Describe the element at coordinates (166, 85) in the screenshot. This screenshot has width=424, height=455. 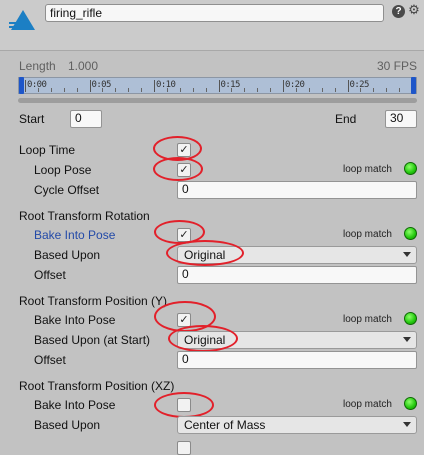
I see `ruler-tick-label: 0:10` at that location.